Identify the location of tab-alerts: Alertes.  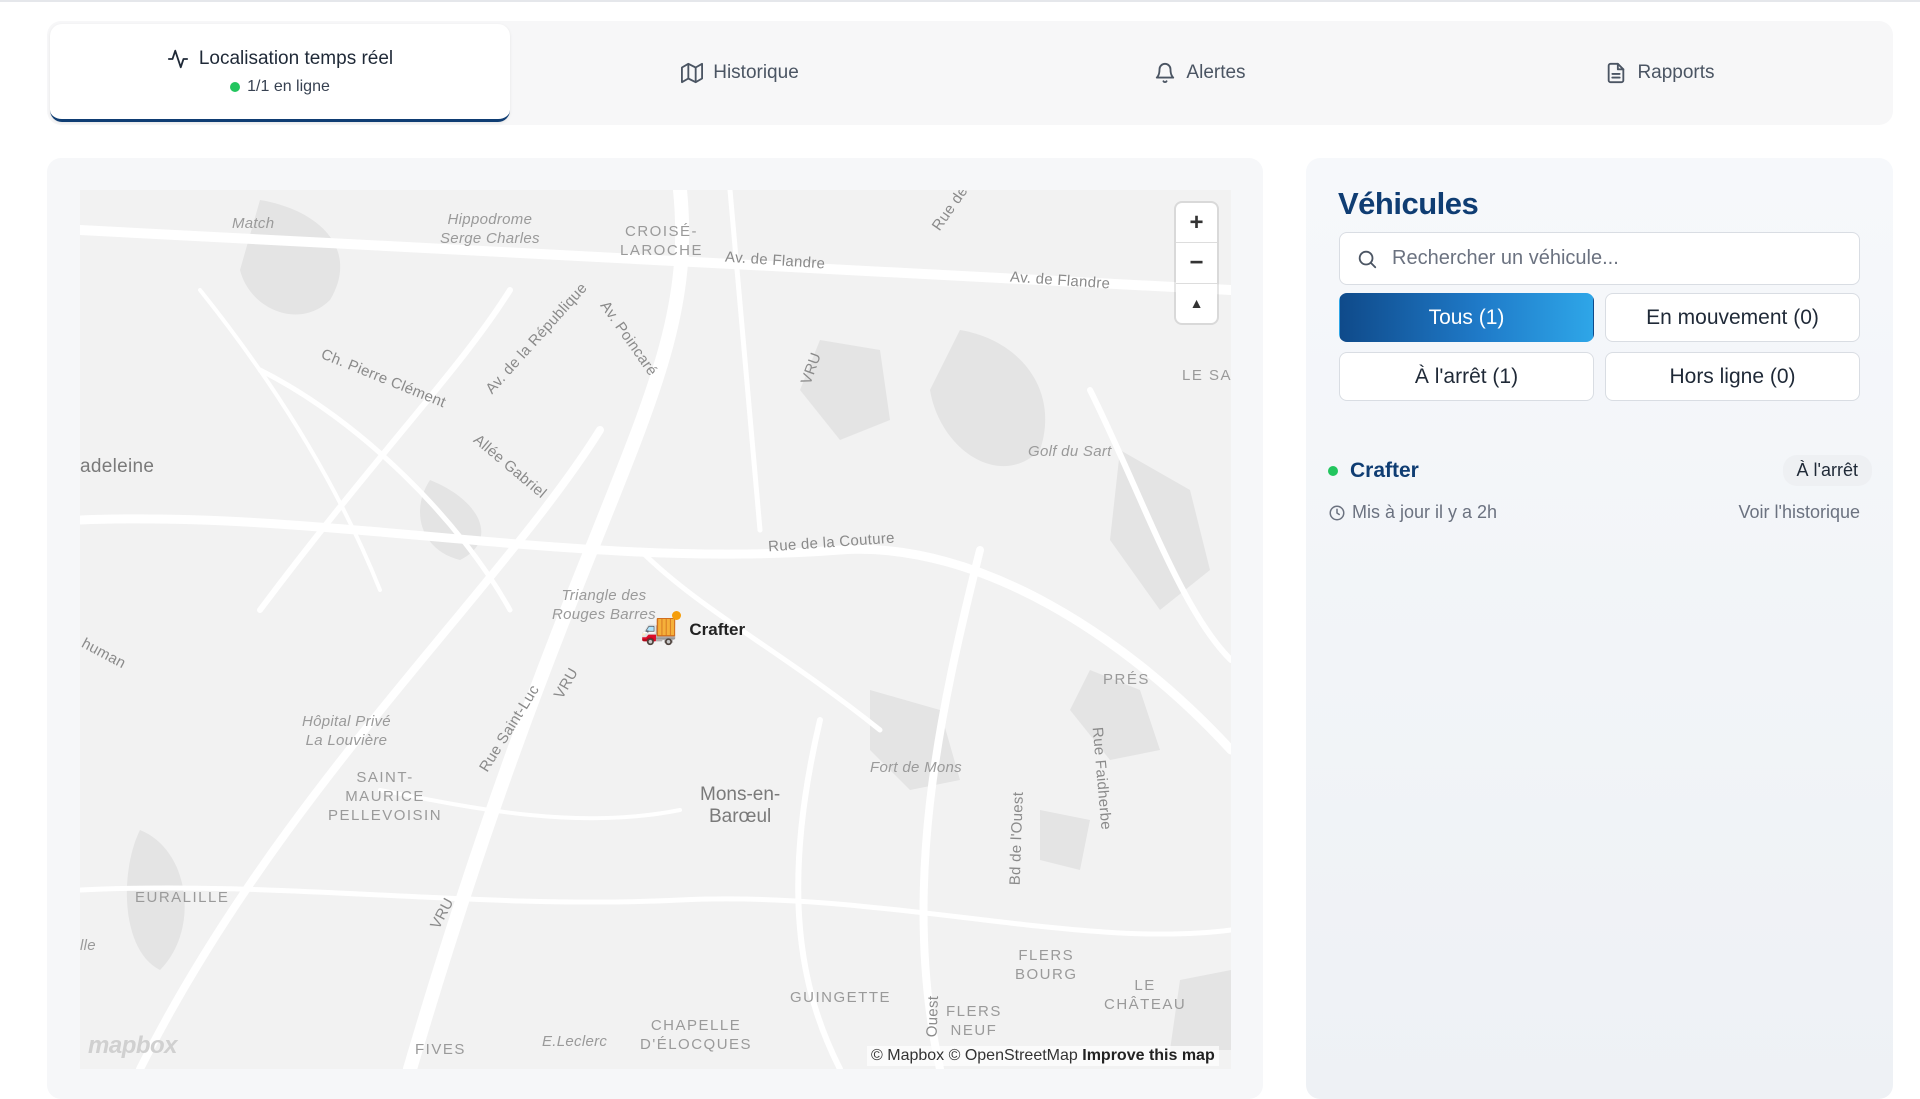
(1200, 73).